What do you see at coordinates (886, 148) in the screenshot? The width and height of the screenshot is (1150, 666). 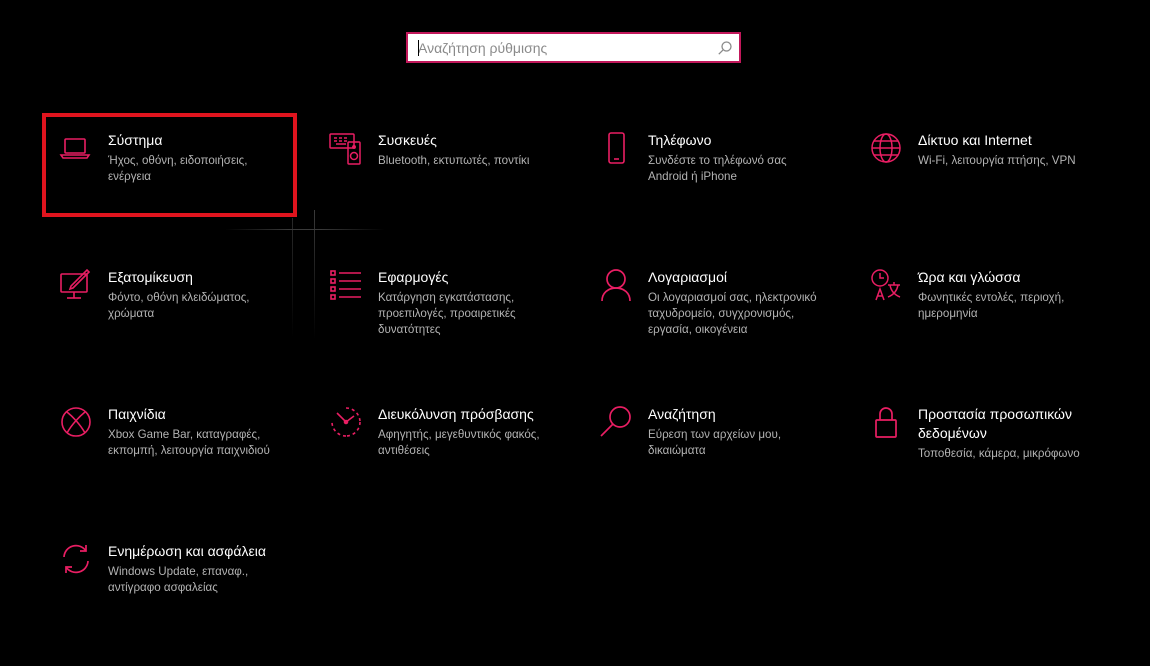 I see `globe-icon` at bounding box center [886, 148].